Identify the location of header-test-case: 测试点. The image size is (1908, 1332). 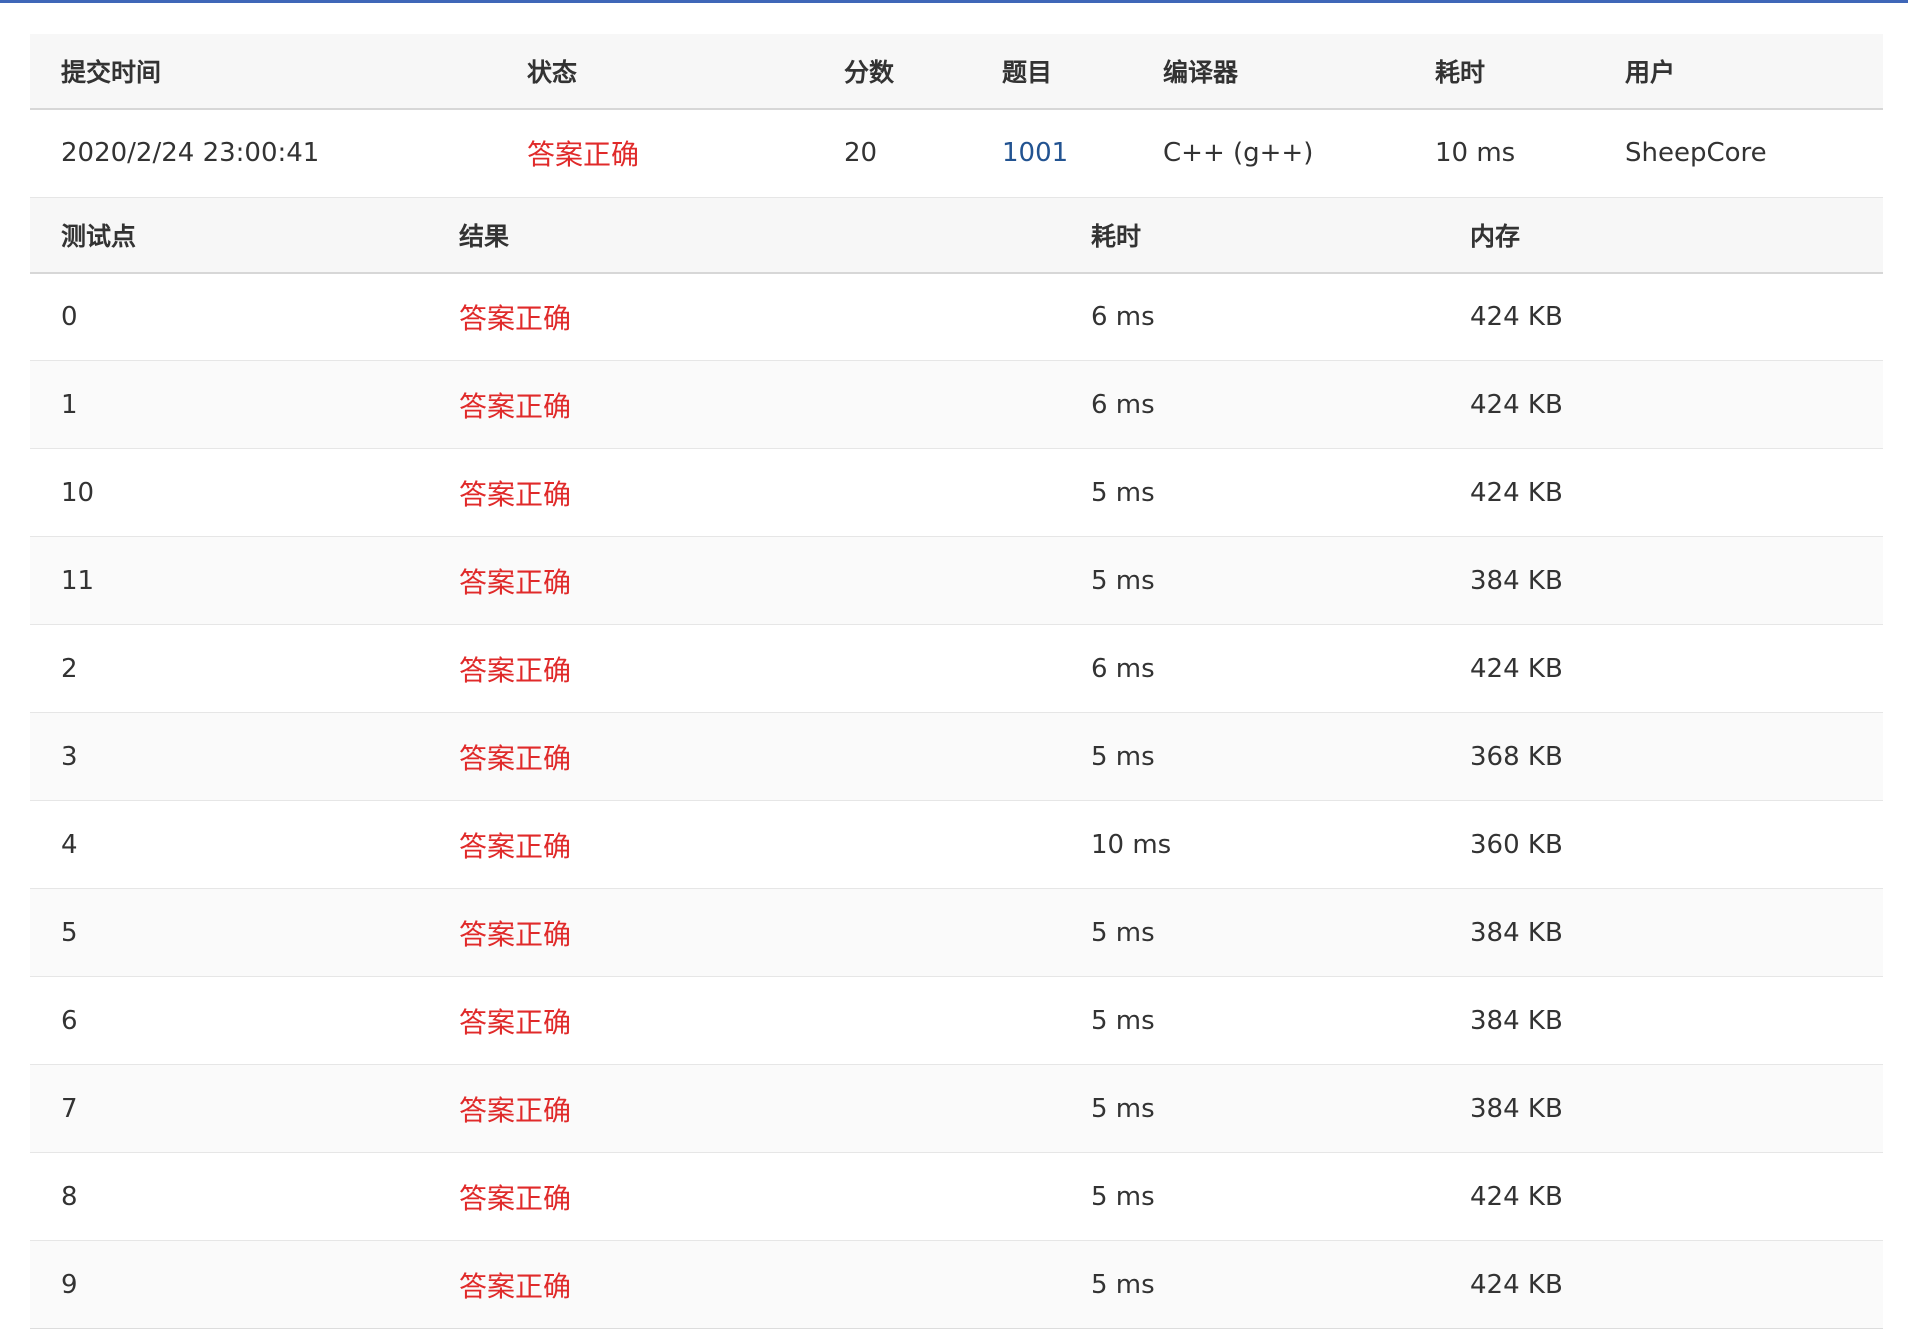
(229, 235).